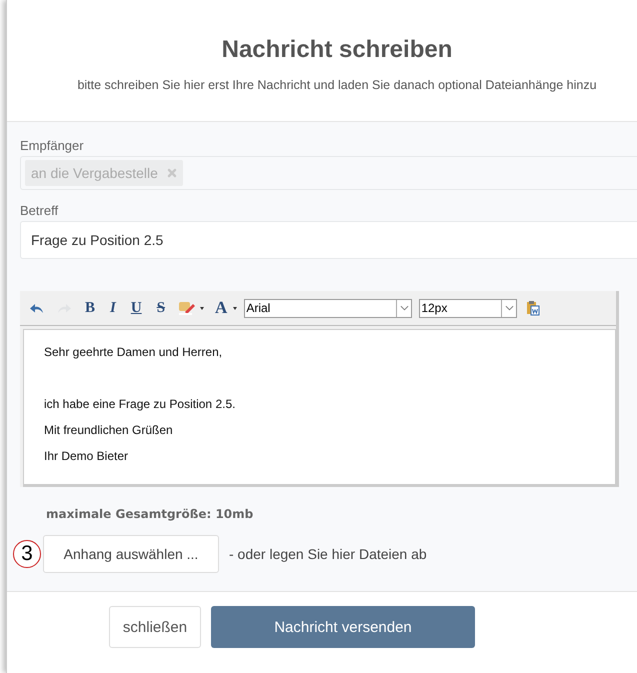 This screenshot has width=637, height=673. Describe the element at coordinates (27, 554) in the screenshot. I see `step-number: 3` at that location.